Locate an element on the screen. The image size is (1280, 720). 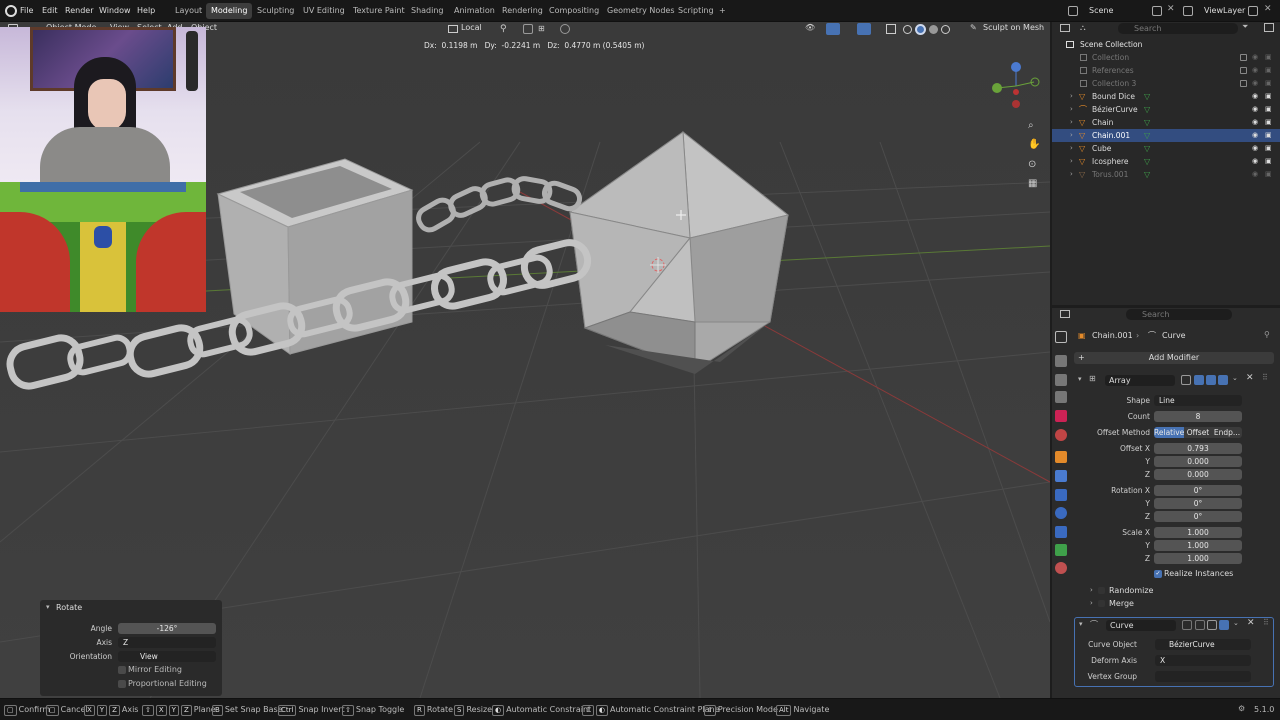
output-tab-icon is located at coordinates (1061, 380).